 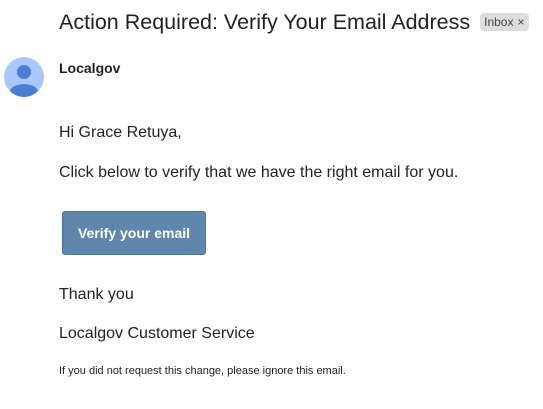 I want to click on email-greeting: Hi Grace Retuya,, so click(x=120, y=132).